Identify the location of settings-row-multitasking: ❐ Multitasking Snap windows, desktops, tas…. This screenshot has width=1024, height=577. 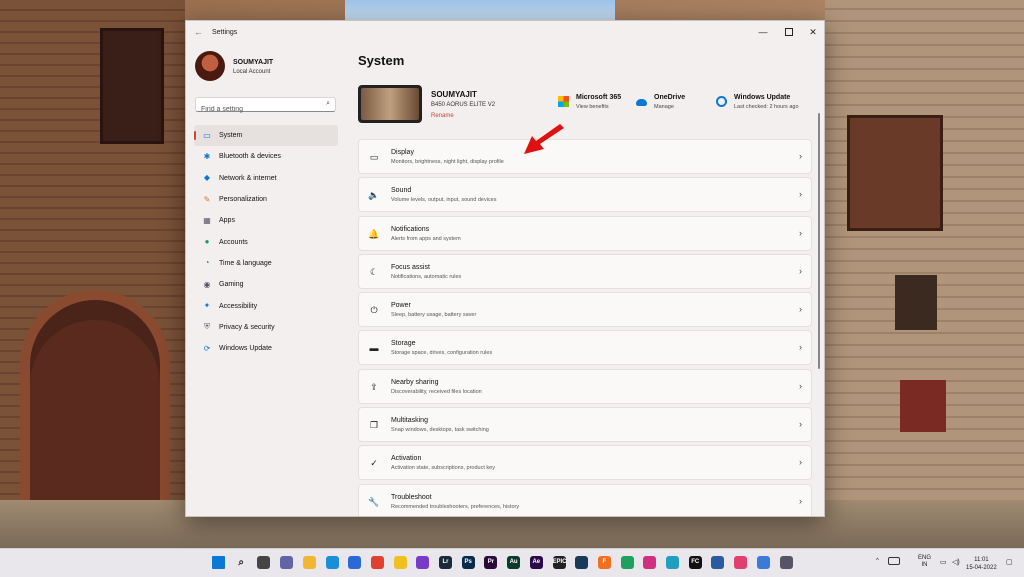
(585, 425).